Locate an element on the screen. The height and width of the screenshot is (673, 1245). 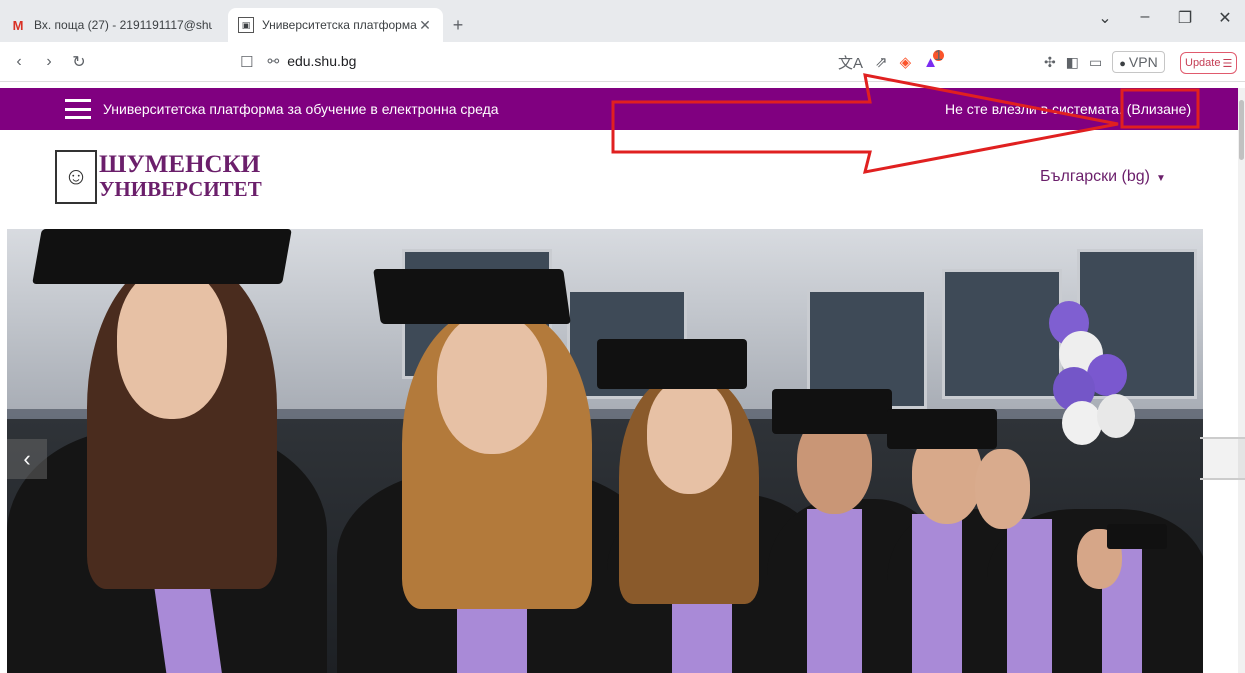
update-button: Update ☰ is located at coordinates (1209, 63).